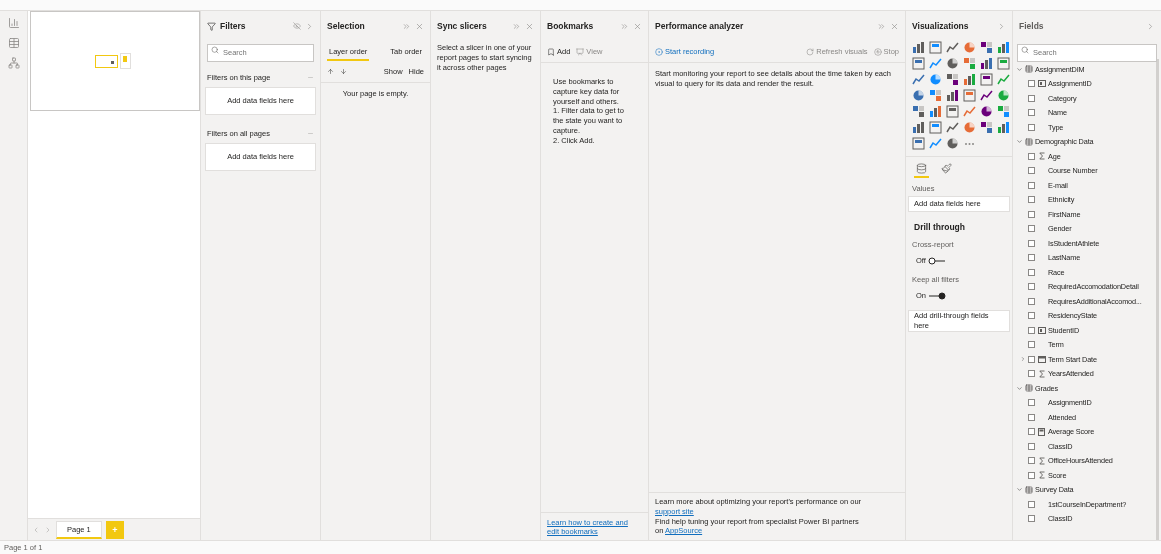  Describe the element at coordinates (211, 26) in the screenshot. I see `filter-icon` at that location.